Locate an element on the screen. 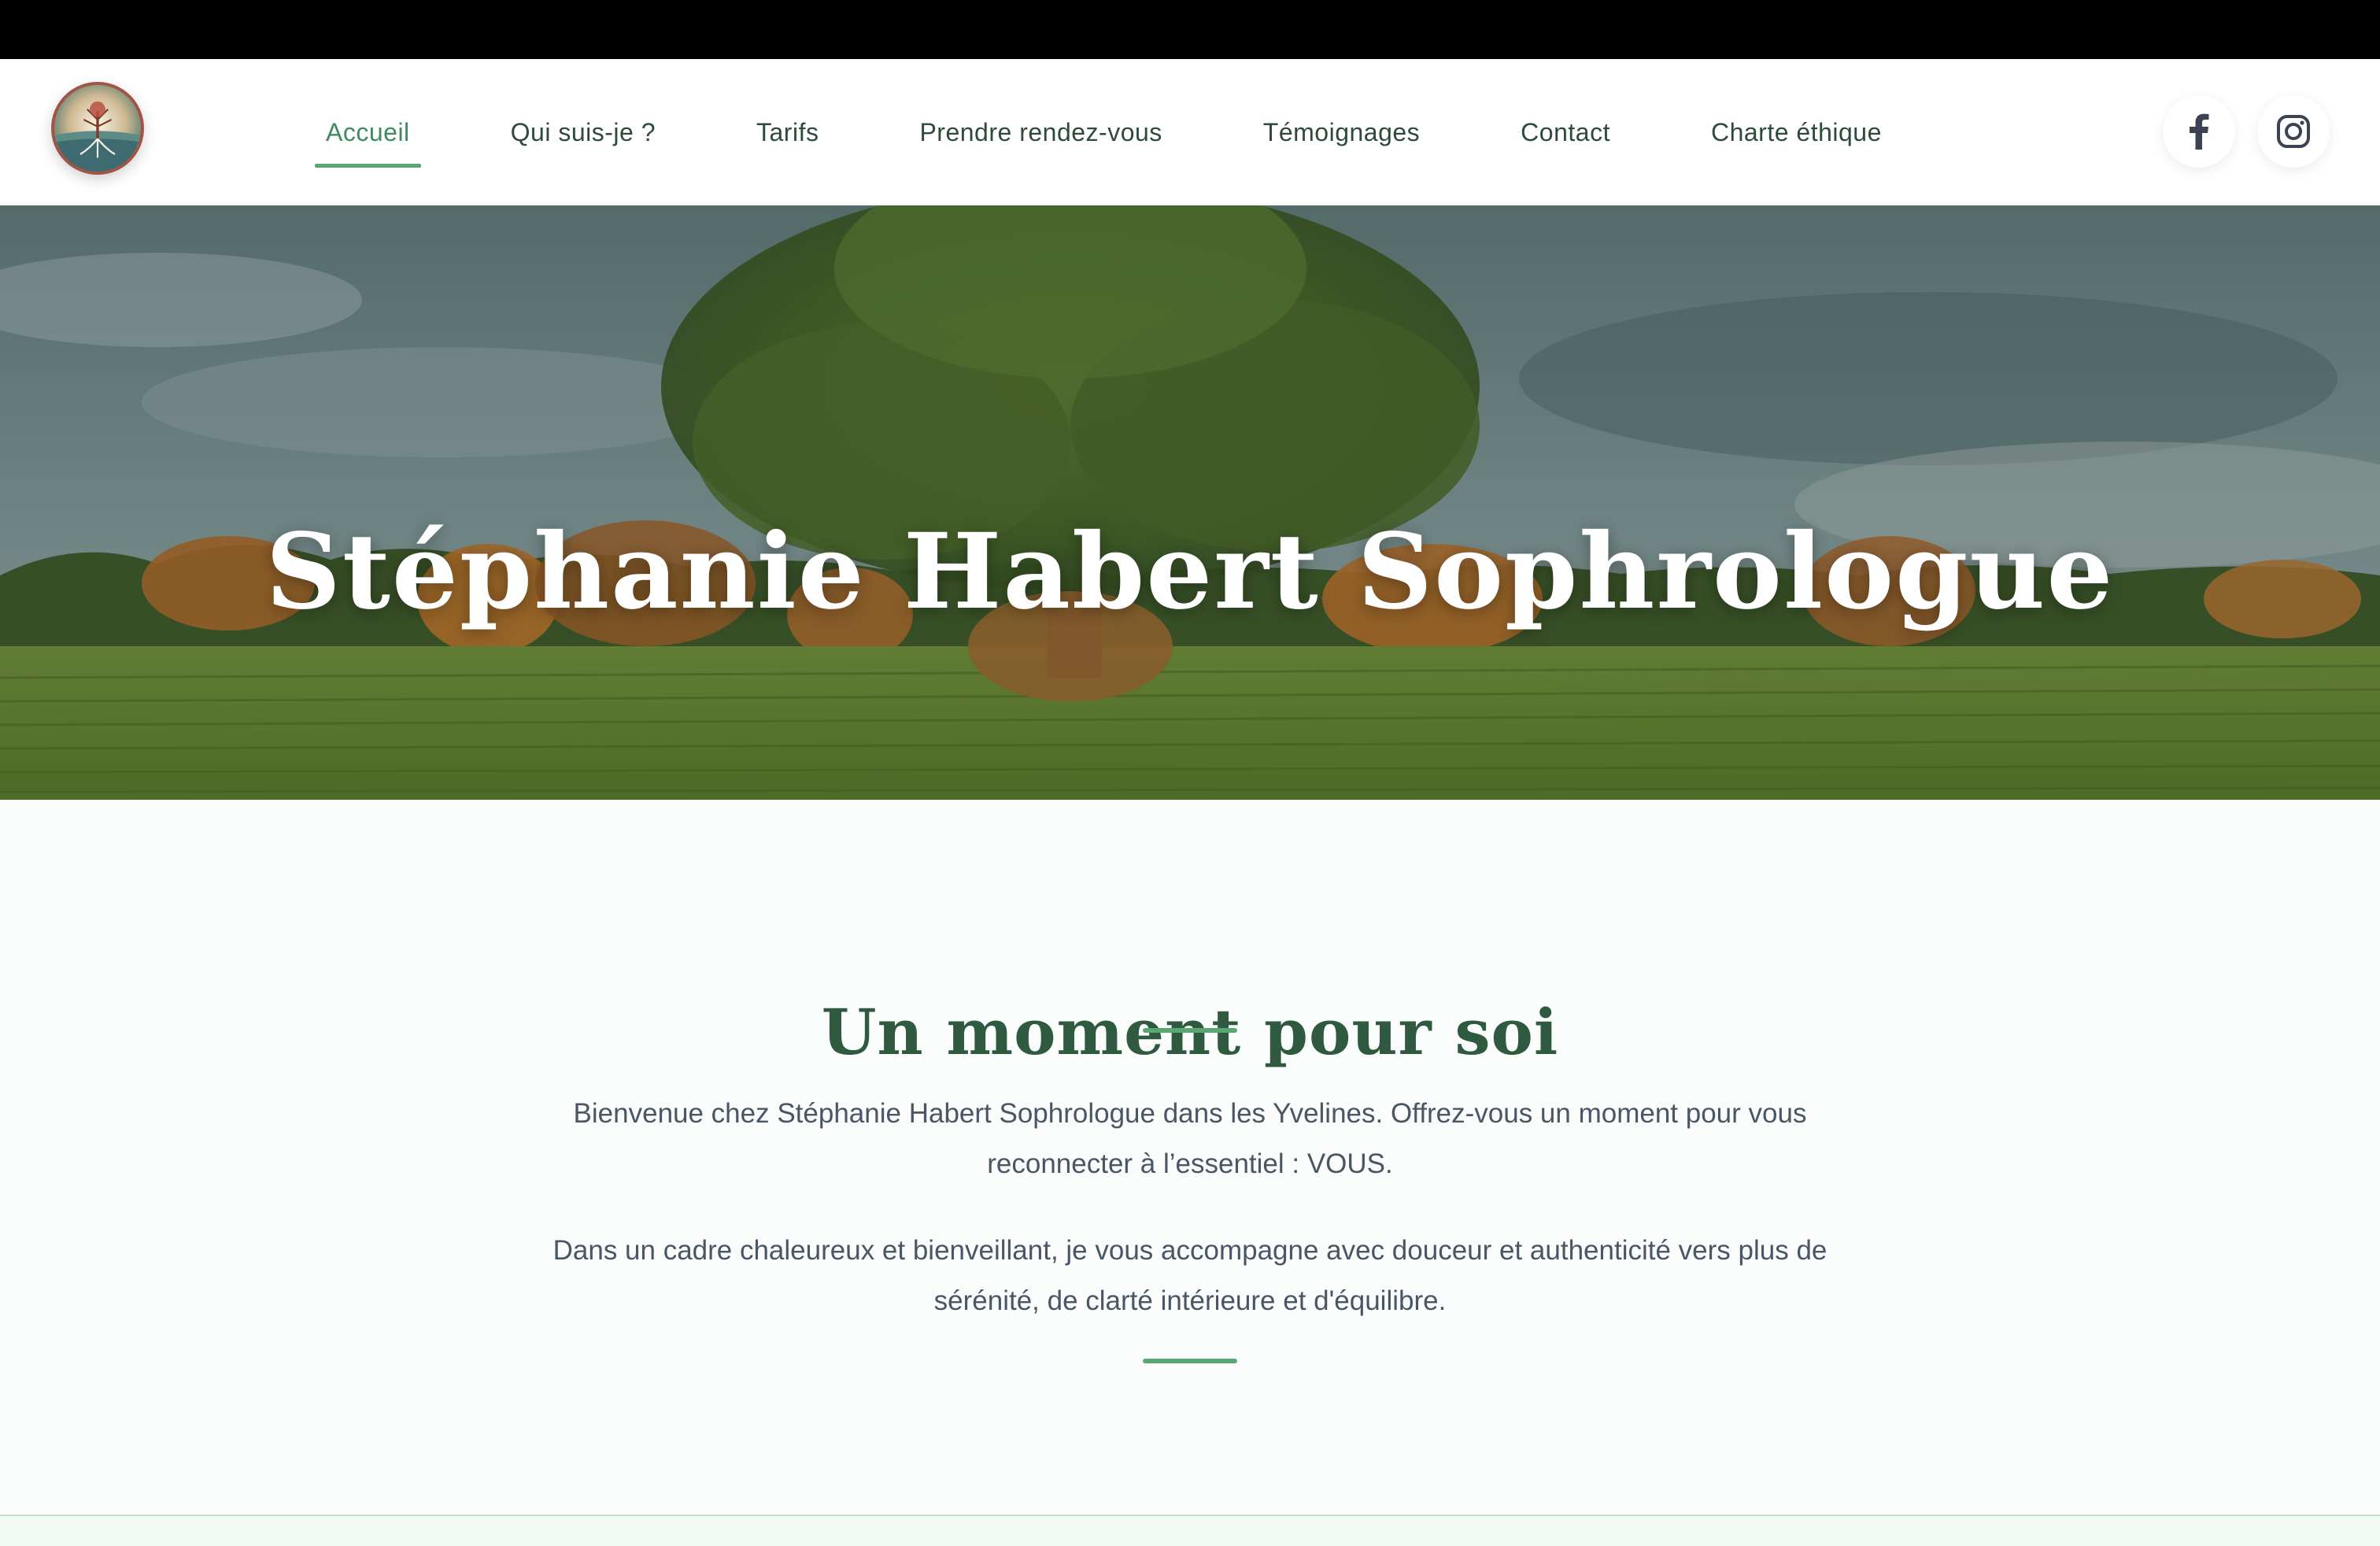 The width and height of the screenshot is (2380, 1546). nav-link-accueil: Accueil is located at coordinates (368, 143).